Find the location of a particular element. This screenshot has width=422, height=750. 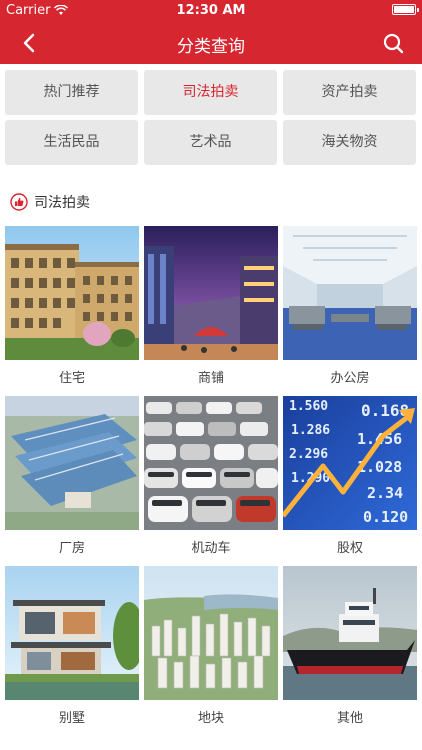

ticker-value: 2.296 is located at coordinates (308, 454).